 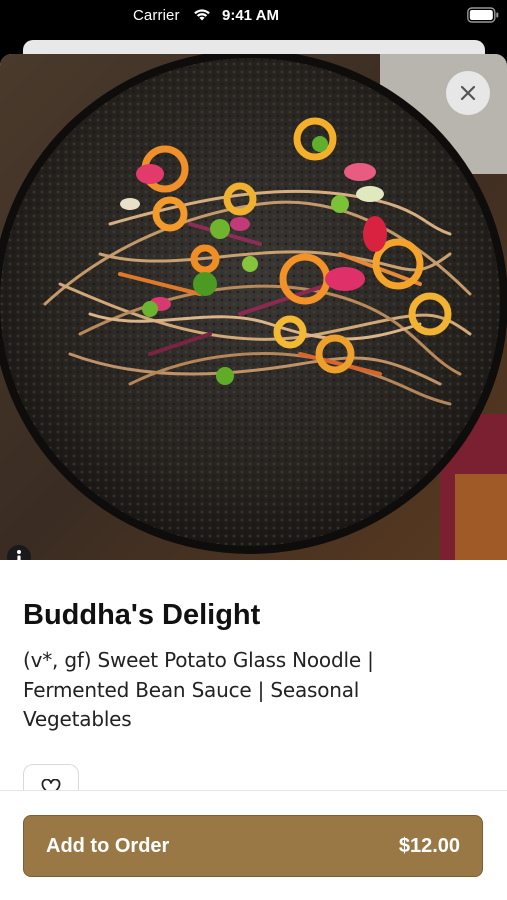 What do you see at coordinates (108, 845) in the screenshot?
I see `add-to-order-label: Add to Order` at bounding box center [108, 845].